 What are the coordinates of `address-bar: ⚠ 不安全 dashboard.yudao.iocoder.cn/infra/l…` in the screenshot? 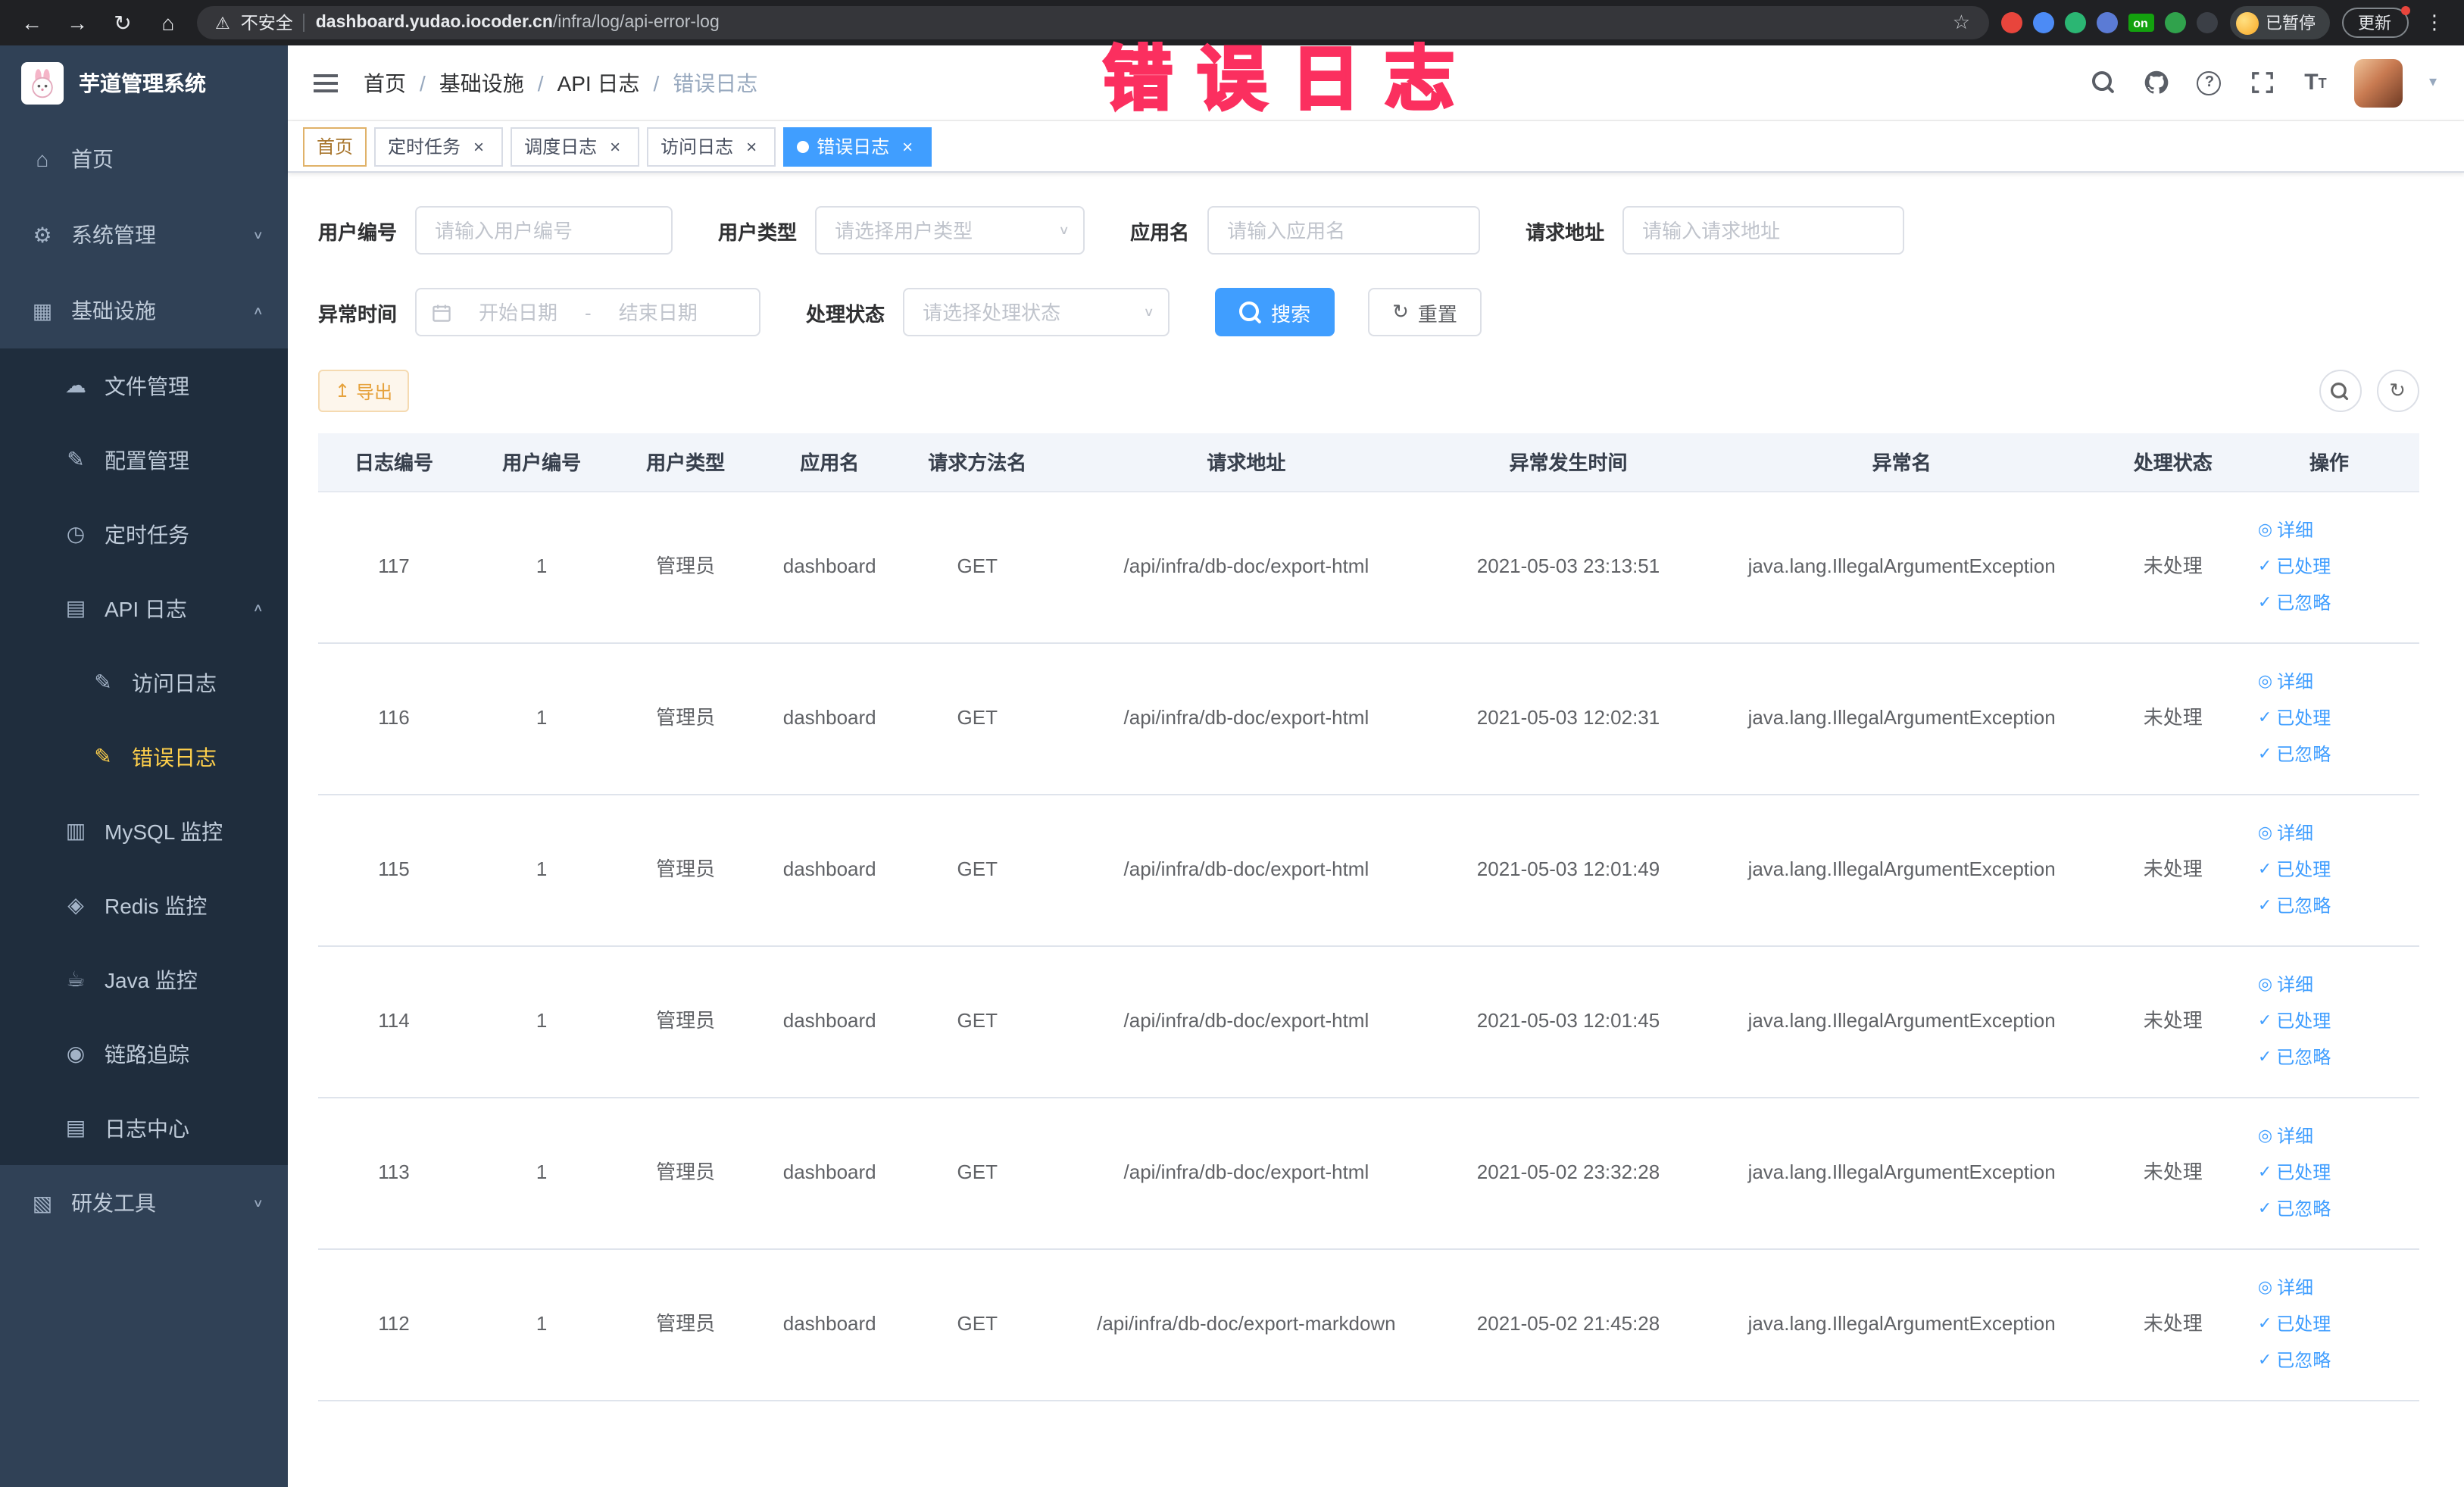 It's located at (1092, 22).